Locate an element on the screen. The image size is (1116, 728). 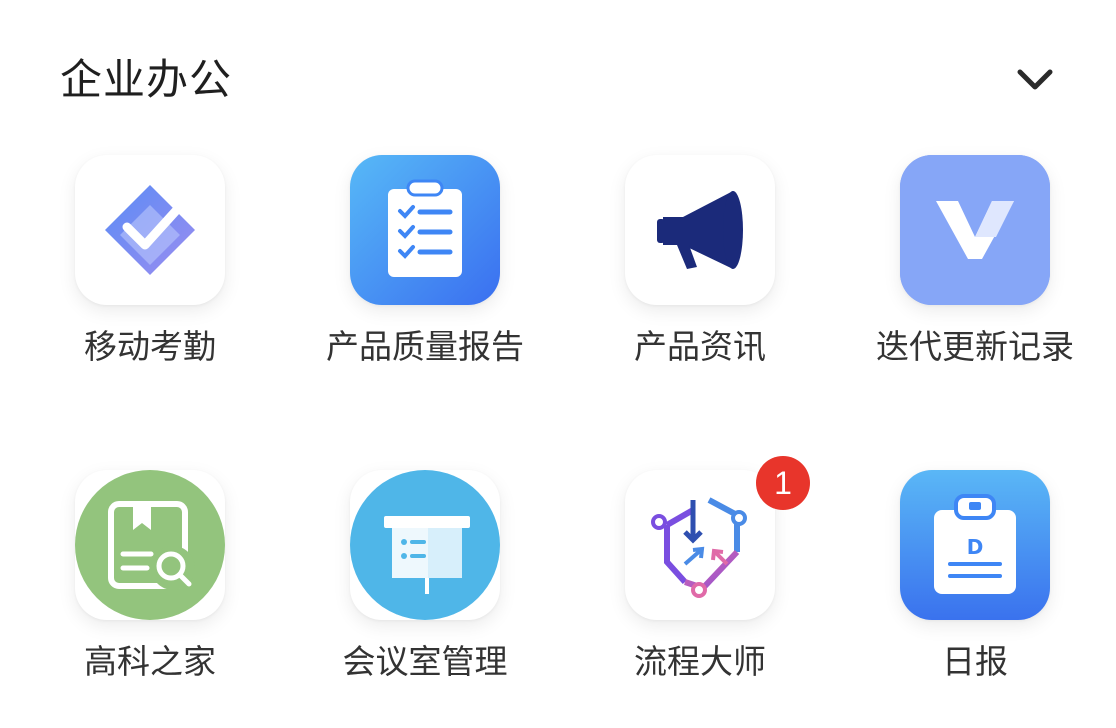
app-label: 日报 is located at coordinates (975, 661).